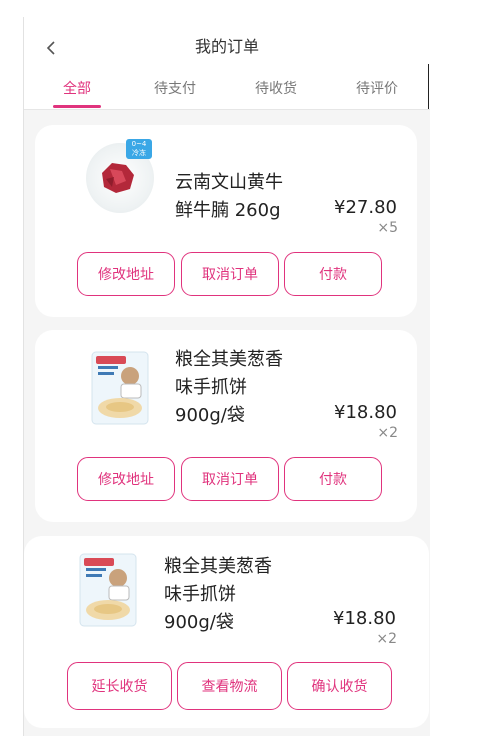 The width and height of the screenshot is (481, 736). I want to click on product-name: 云南文山黄牛 鲜牛腩 260g, so click(229, 196).